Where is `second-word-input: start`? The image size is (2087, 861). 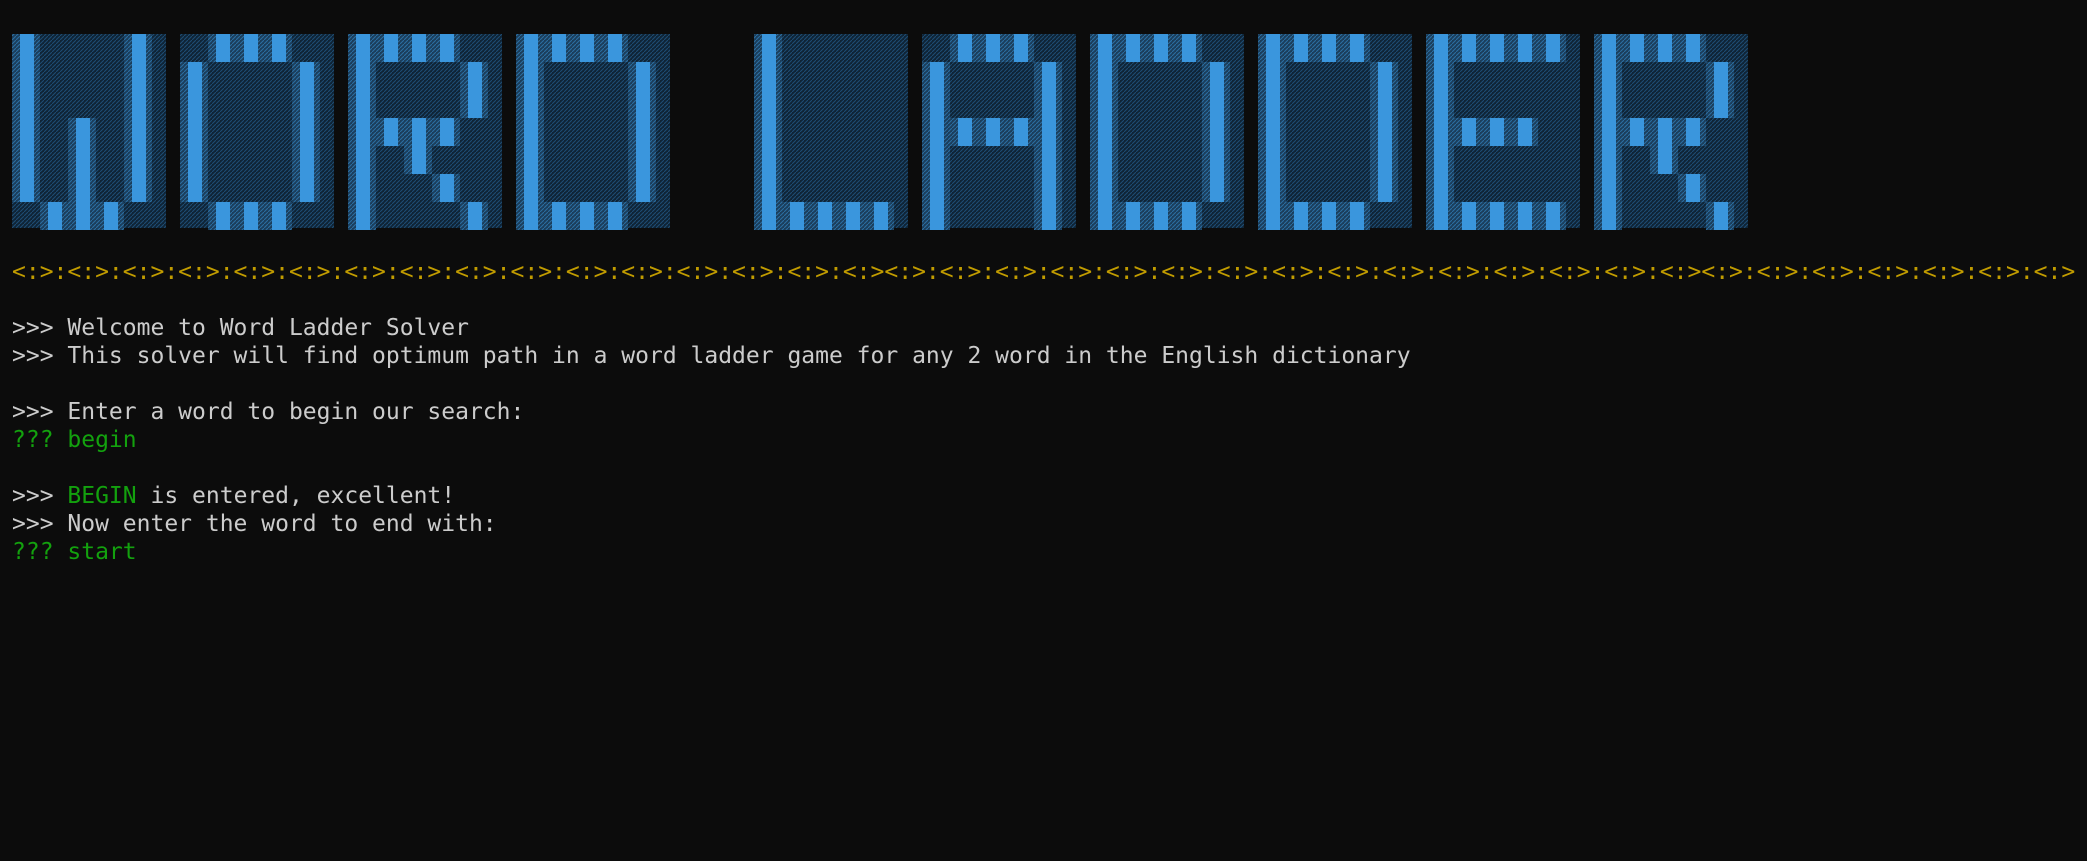
second-word-input: start is located at coordinates (101, 552).